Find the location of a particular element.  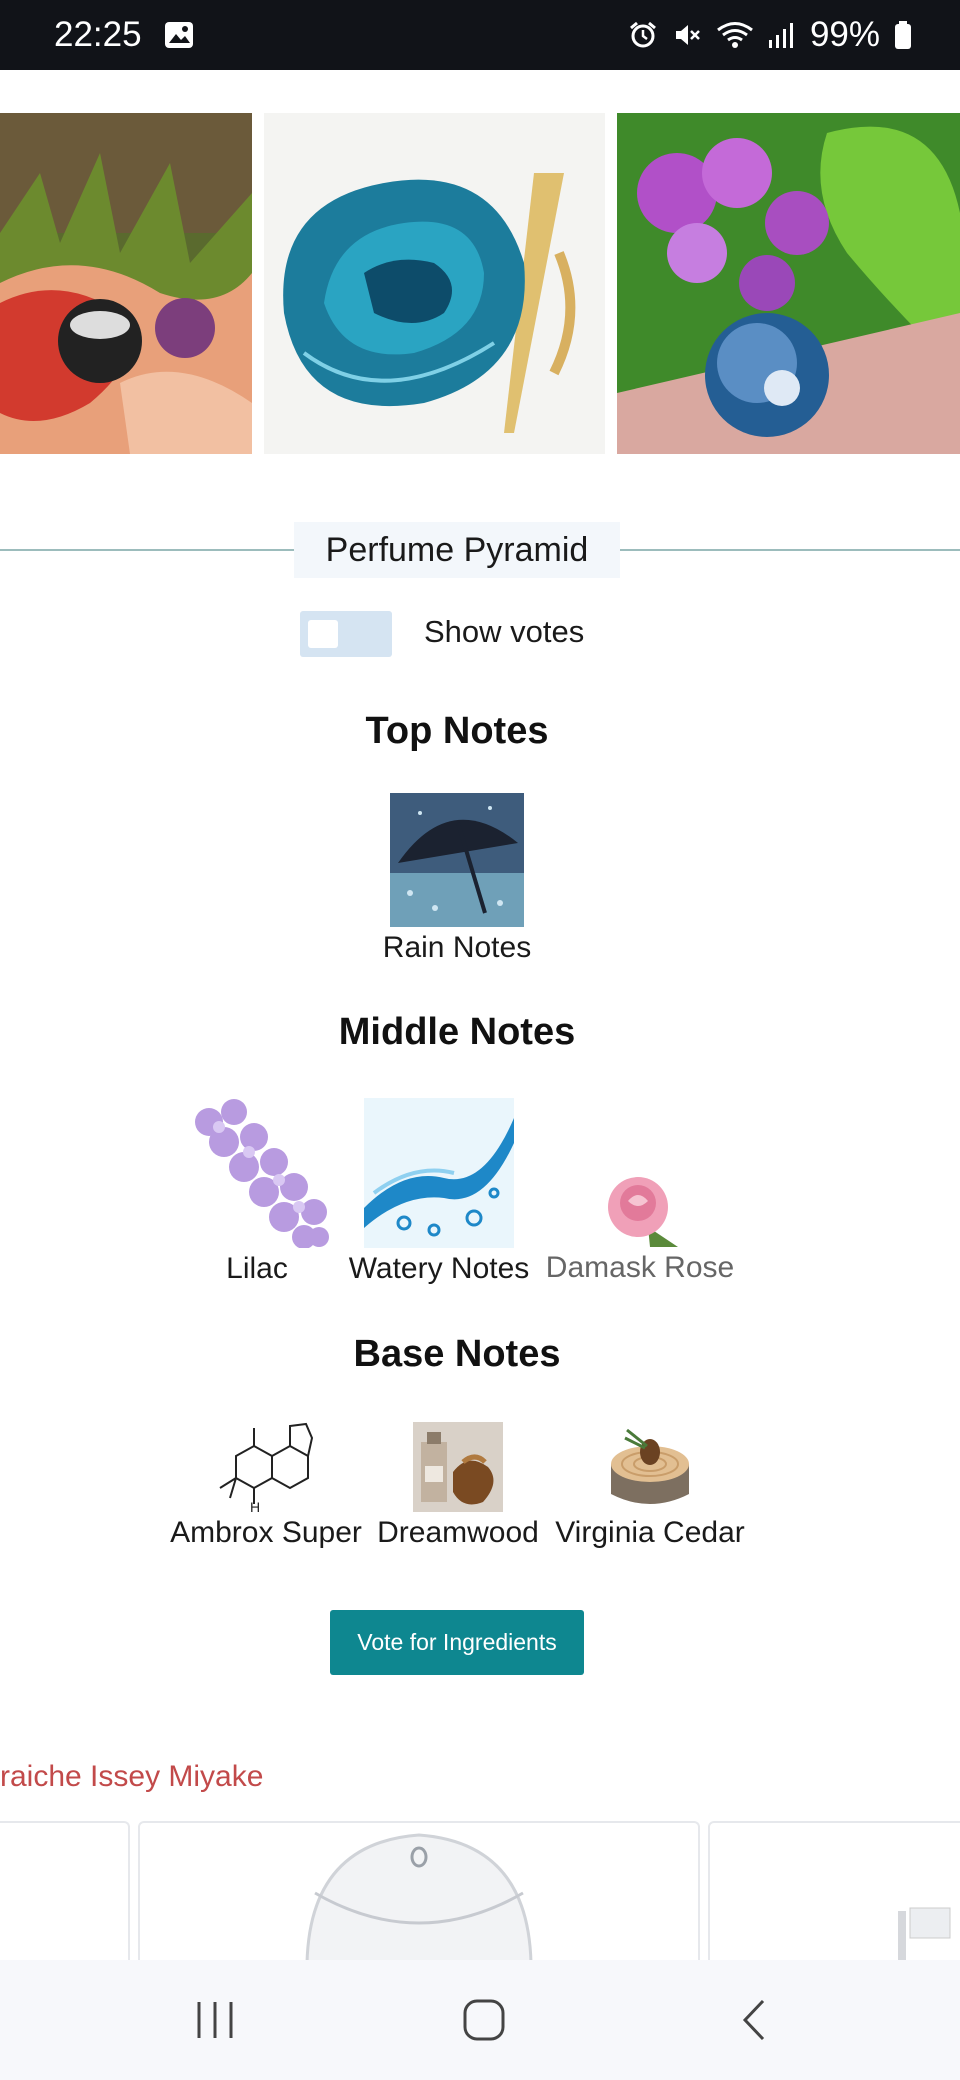

note-virginia-cedar: Virginia Cedar is located at coordinates (650, 1486).